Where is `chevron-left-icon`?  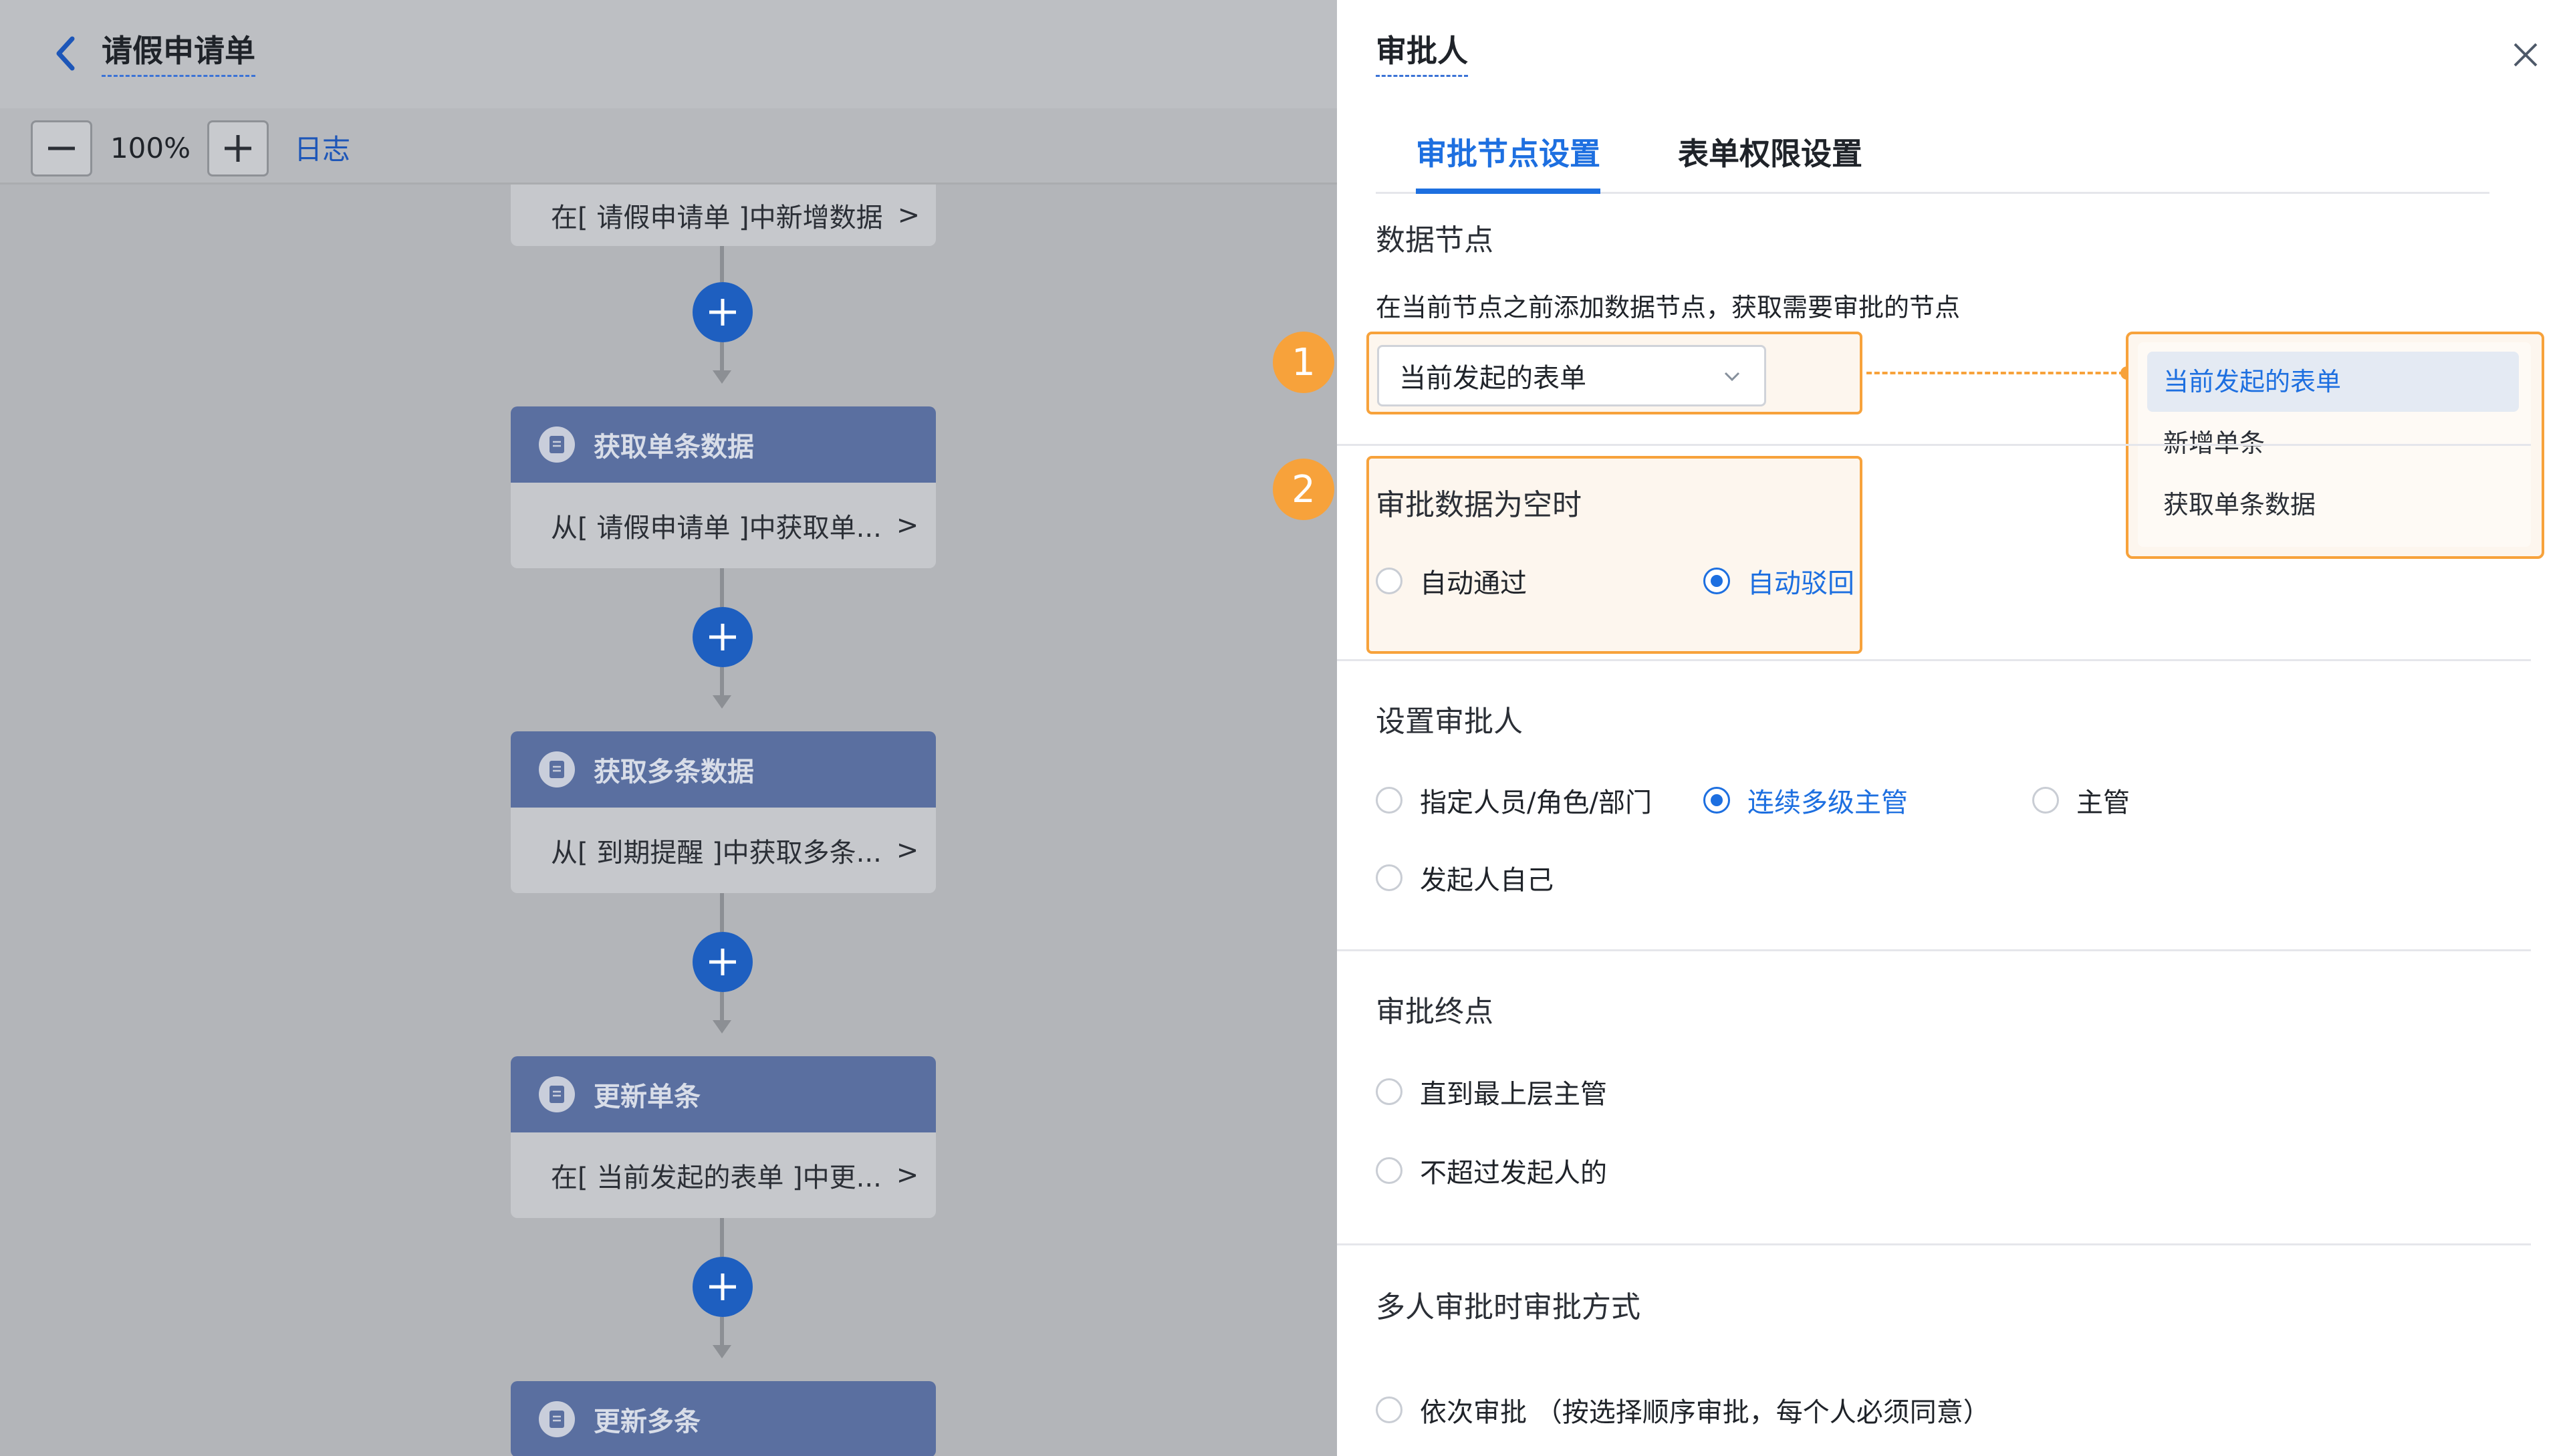 chevron-left-icon is located at coordinates (65, 53).